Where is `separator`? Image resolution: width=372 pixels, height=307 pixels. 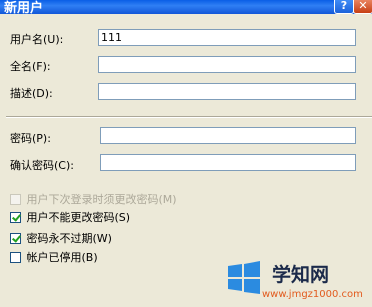 separator is located at coordinates (189, 117).